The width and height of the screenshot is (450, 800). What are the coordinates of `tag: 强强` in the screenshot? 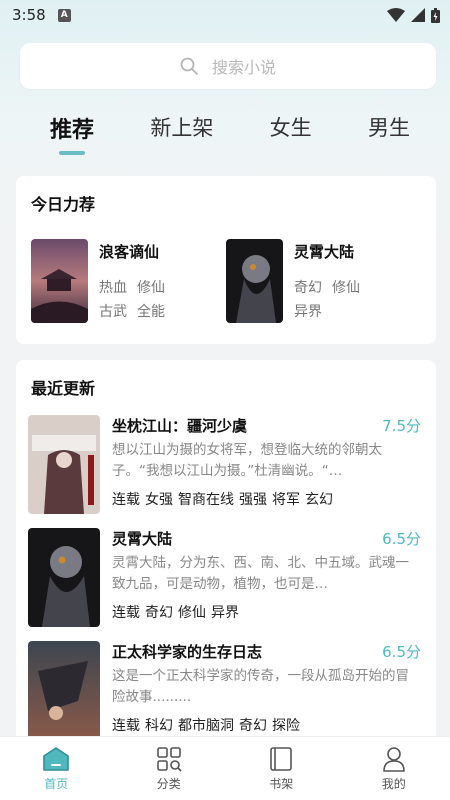 It's located at (253, 500).